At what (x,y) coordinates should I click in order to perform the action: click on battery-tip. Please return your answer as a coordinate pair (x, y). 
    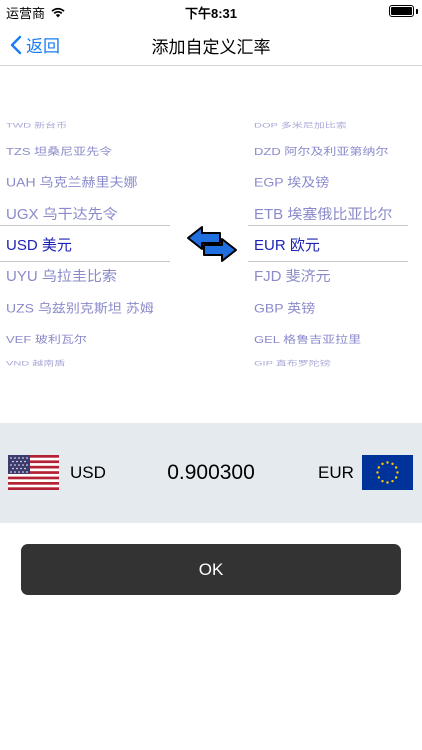
    Looking at the image, I should click on (417, 11).